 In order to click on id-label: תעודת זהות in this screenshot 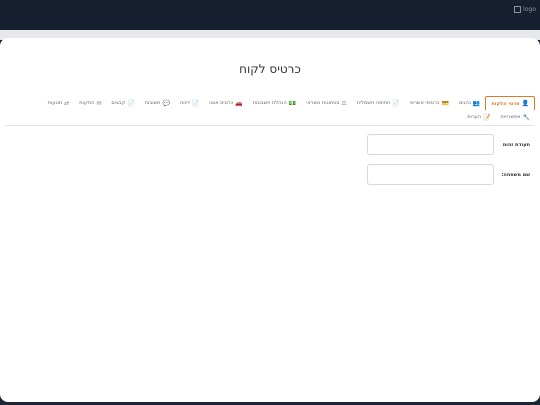, I will do `click(516, 144)`.